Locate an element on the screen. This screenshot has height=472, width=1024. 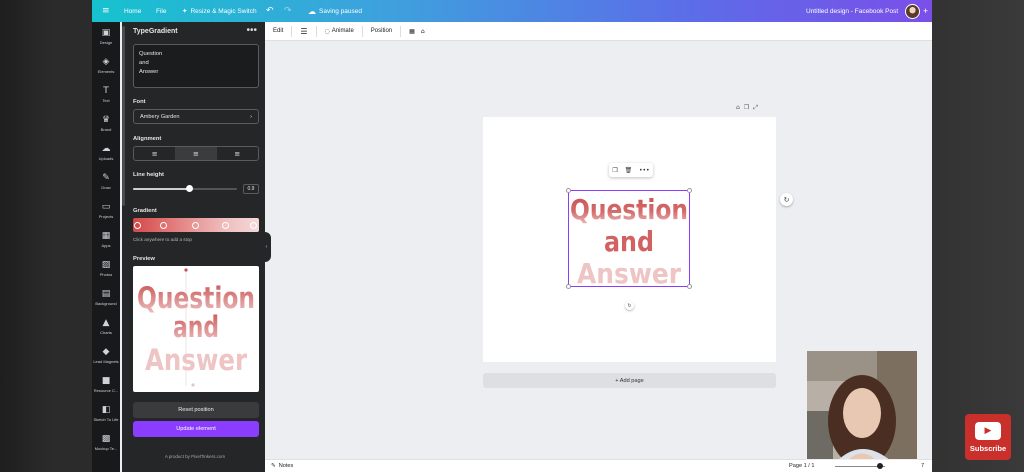
lock-button: ⌂ is located at coordinates (423, 31).